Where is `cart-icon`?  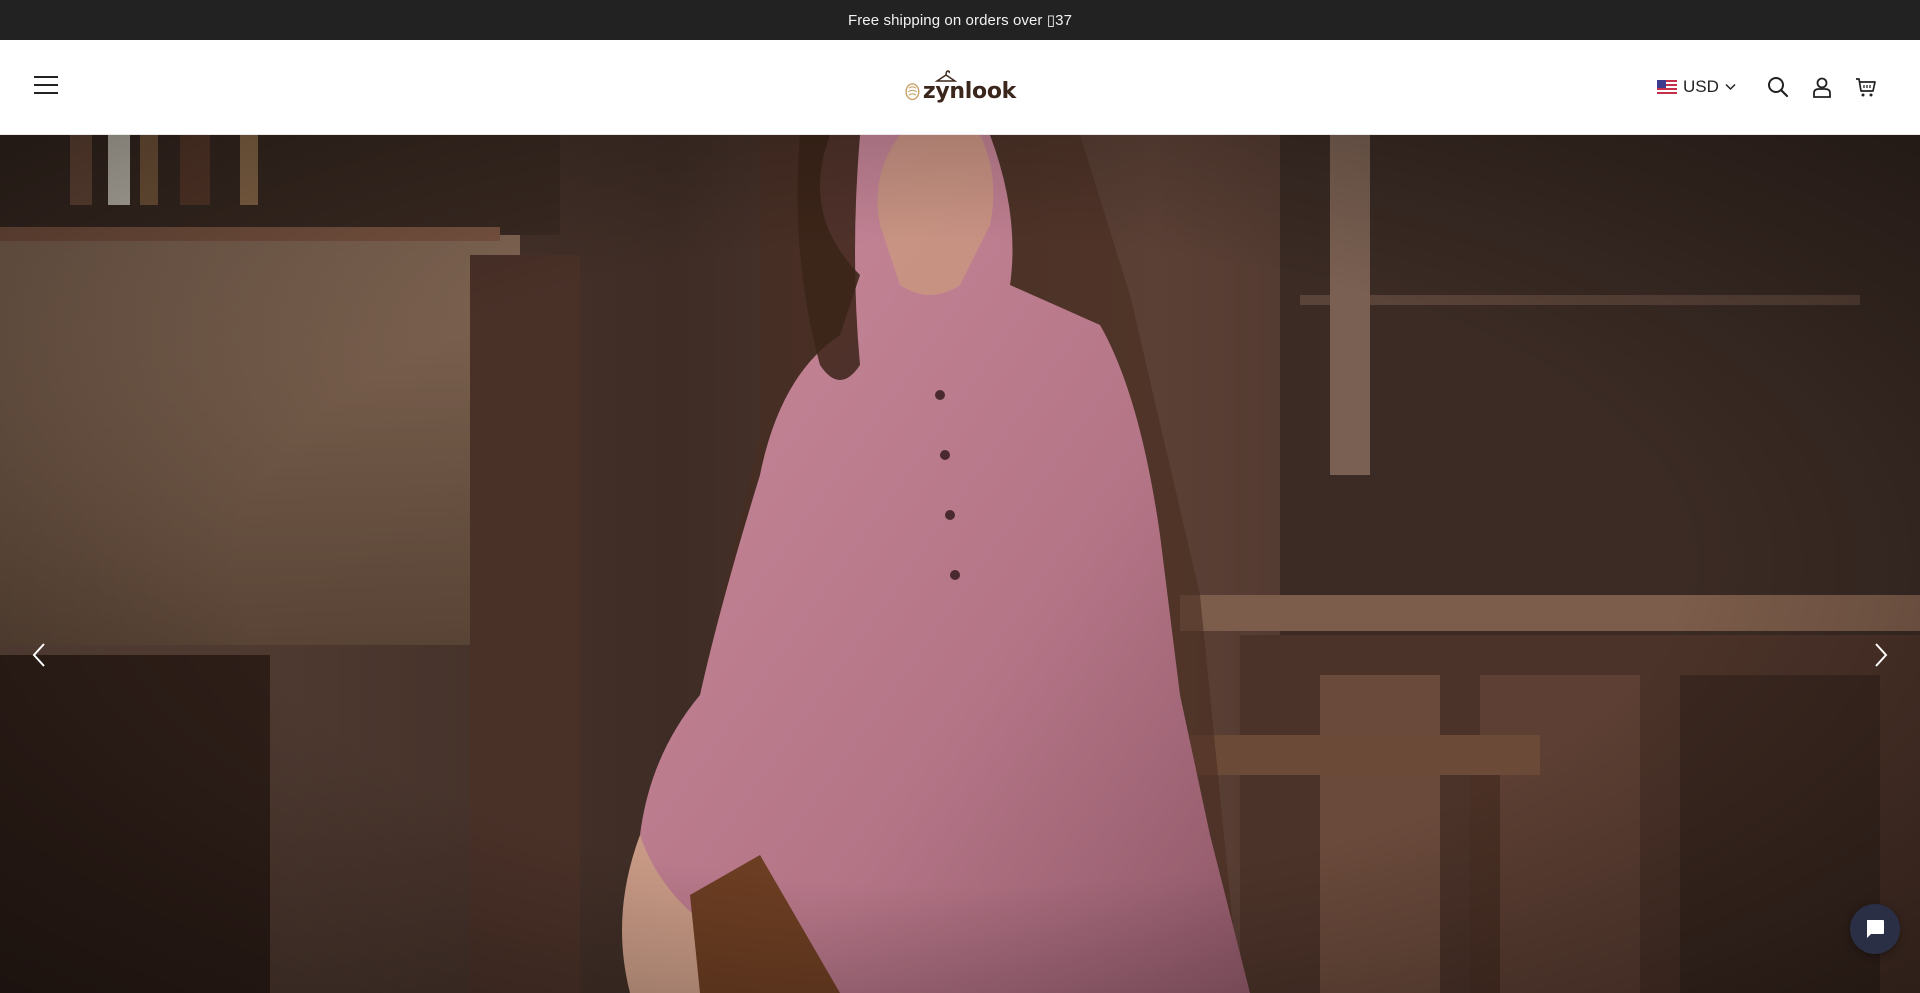 cart-icon is located at coordinates (1866, 87).